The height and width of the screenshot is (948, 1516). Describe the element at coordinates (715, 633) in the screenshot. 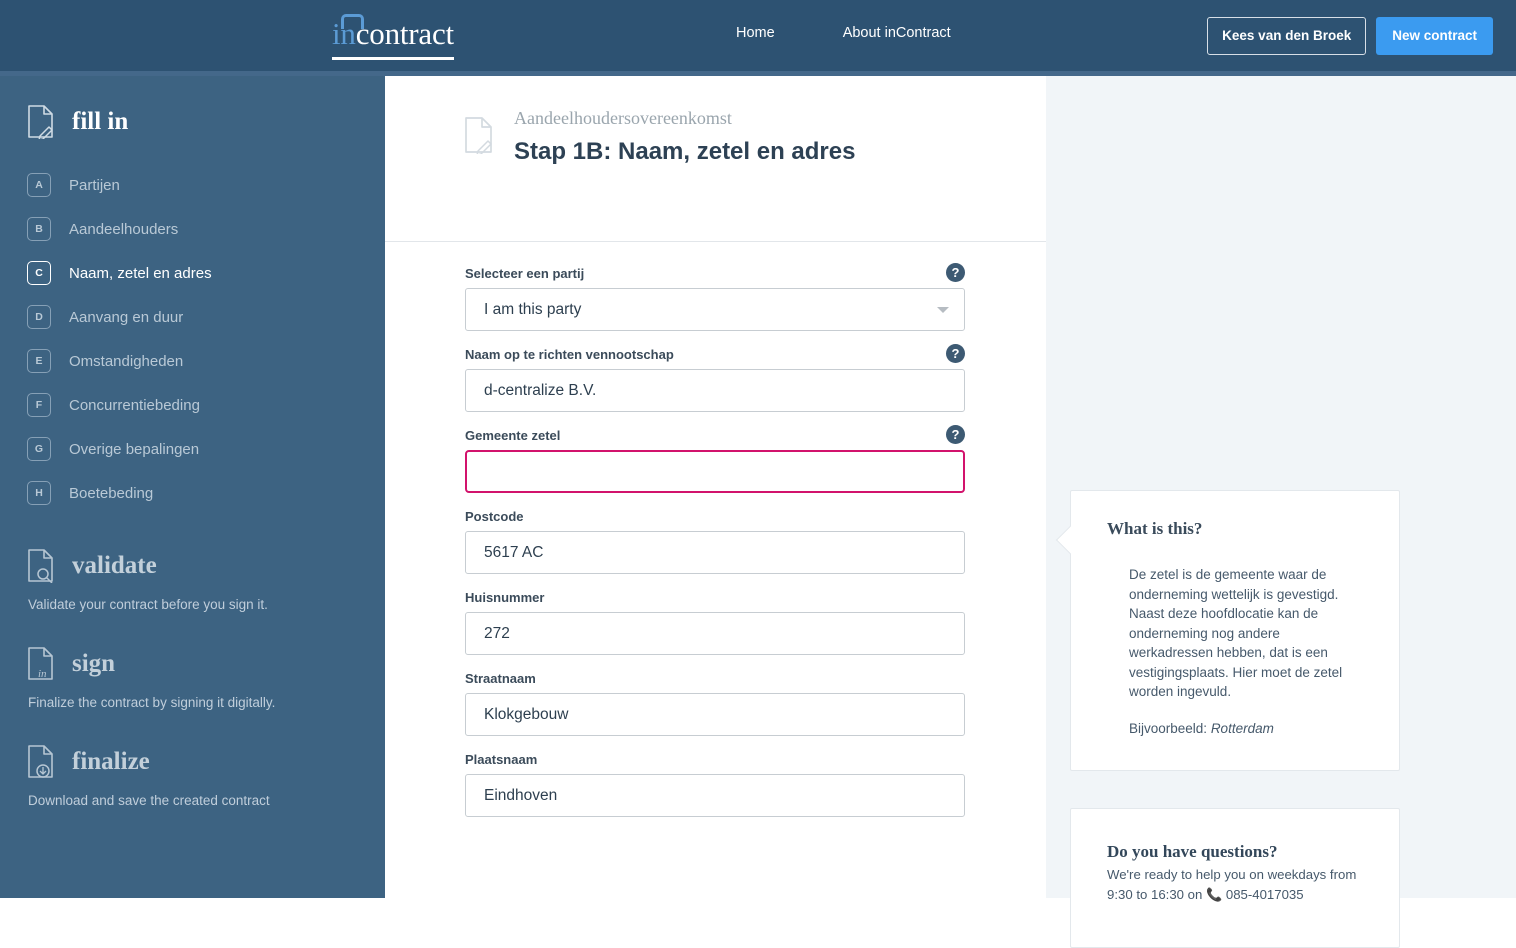

I see `huisnummer-input` at that location.